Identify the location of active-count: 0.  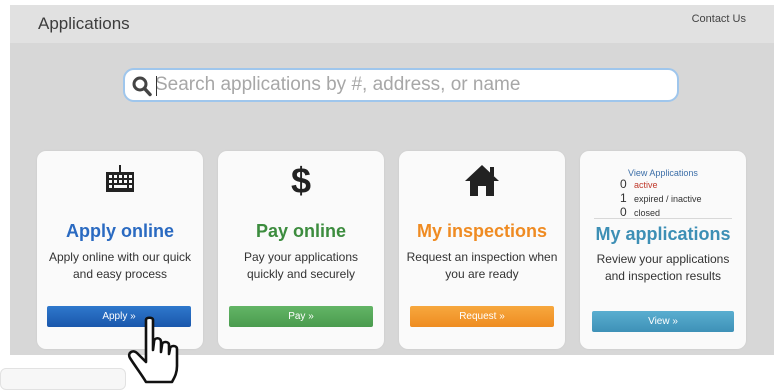
(623, 184).